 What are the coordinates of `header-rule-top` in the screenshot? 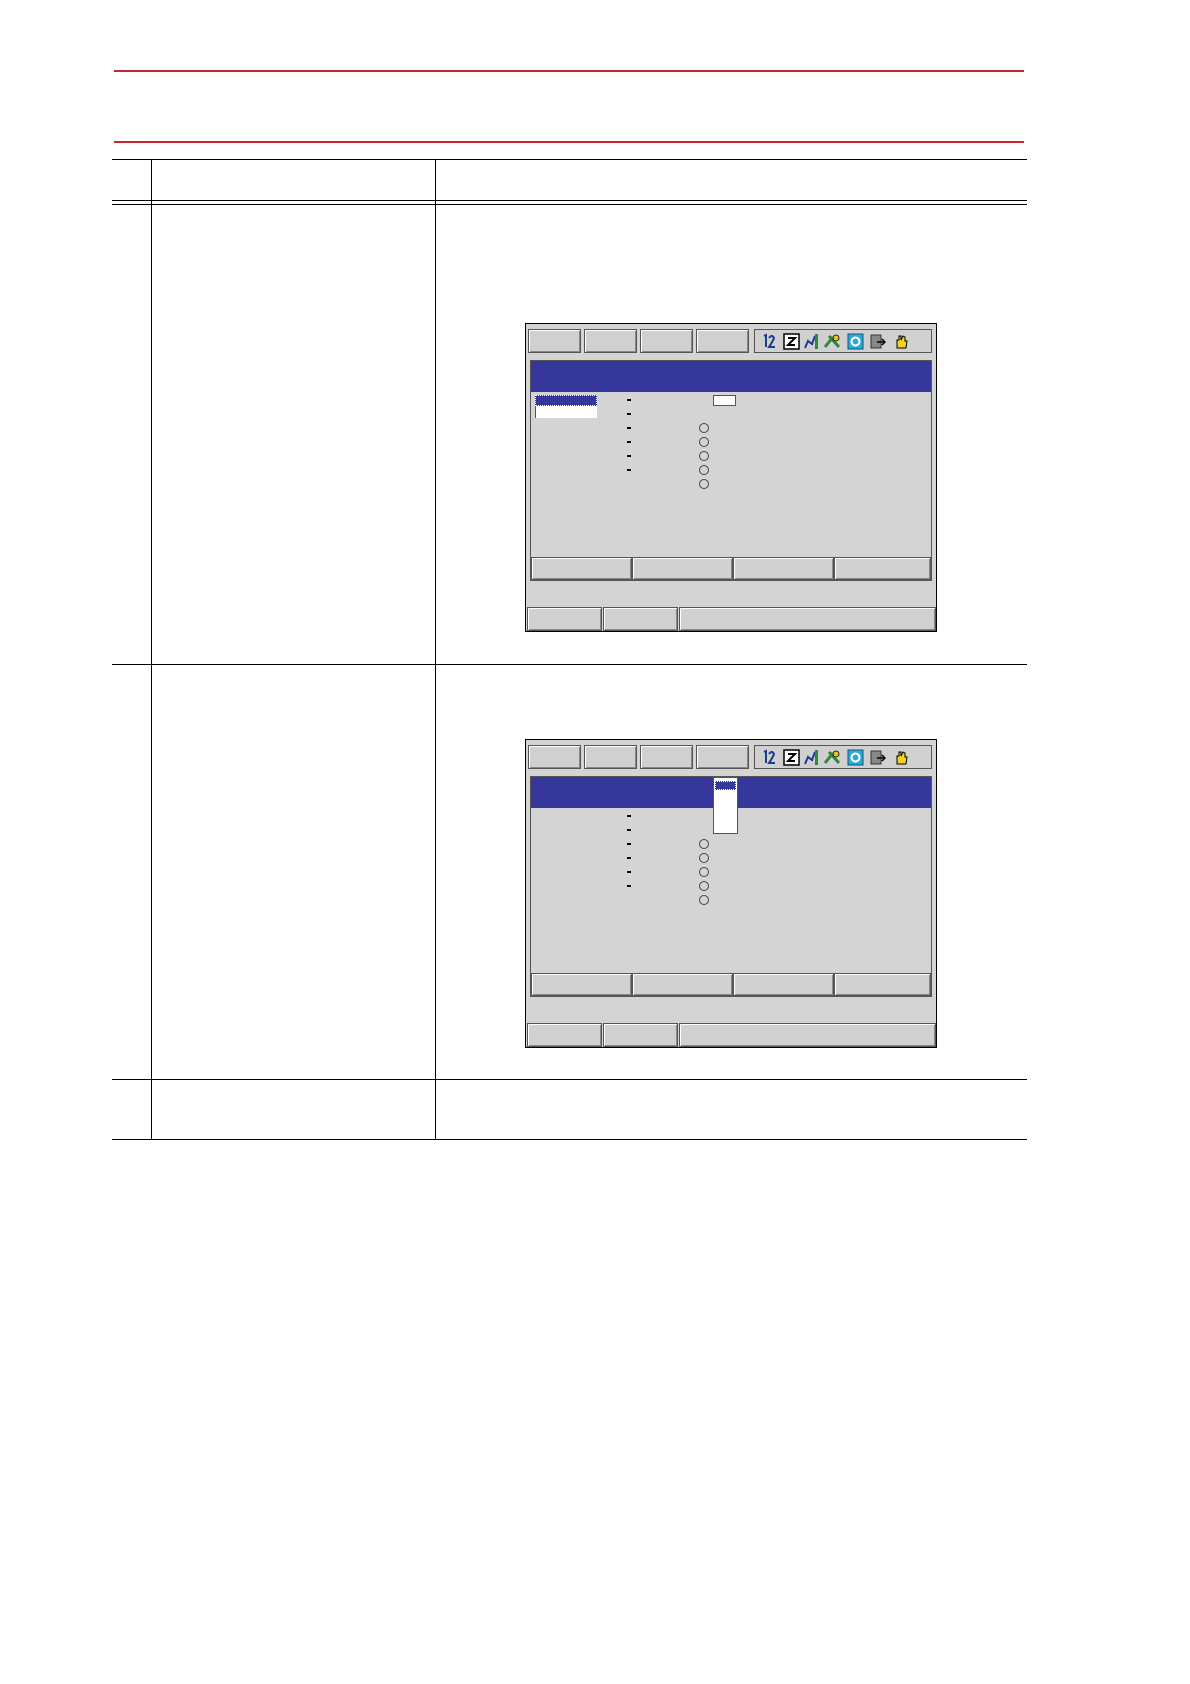 It's located at (569, 71).